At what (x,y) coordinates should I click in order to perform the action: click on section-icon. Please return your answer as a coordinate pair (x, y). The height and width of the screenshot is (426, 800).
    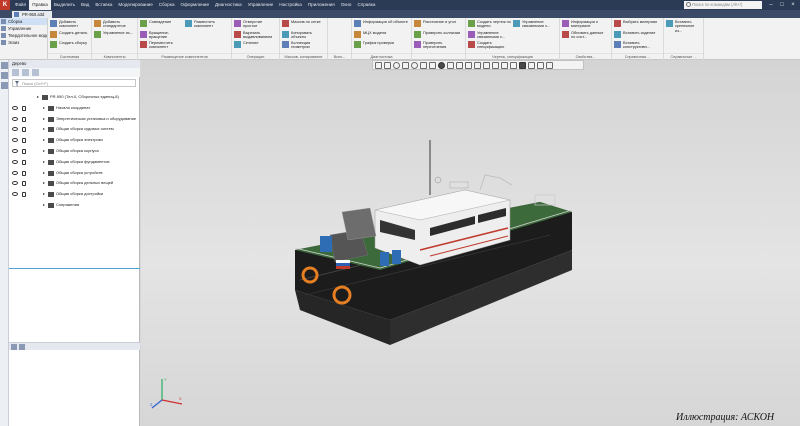
    Looking at the image, I should click on (459, 65).